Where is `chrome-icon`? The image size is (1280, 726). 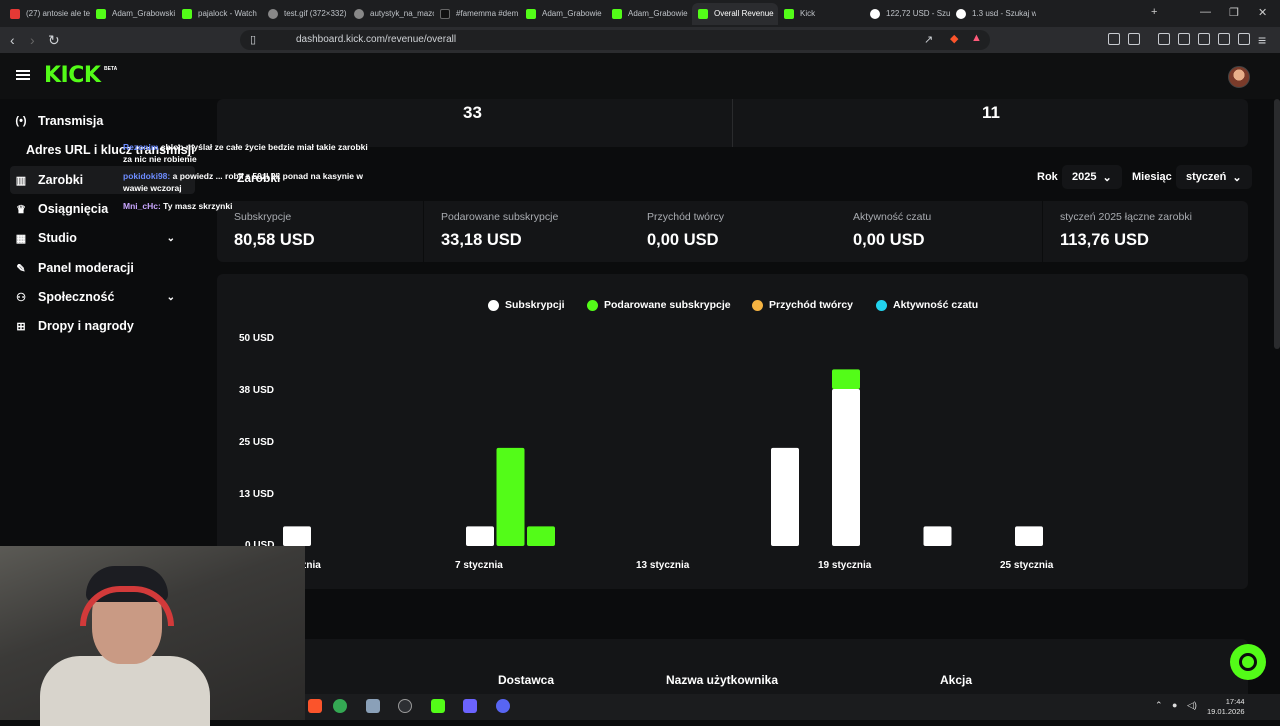
chrome-icon is located at coordinates (340, 706).